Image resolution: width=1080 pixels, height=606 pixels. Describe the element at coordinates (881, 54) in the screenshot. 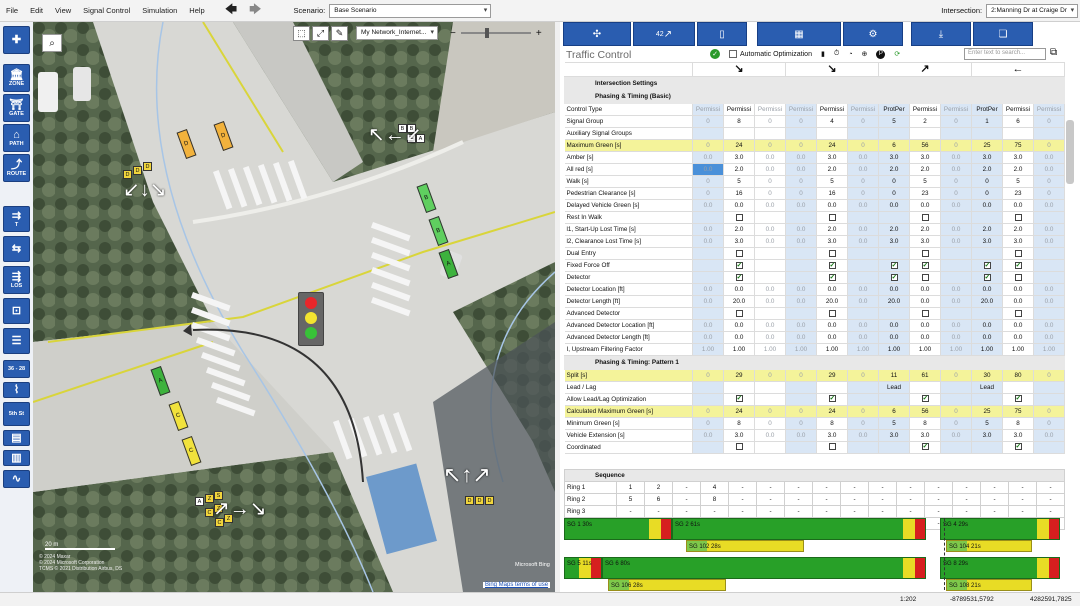

I see `p-icon: P` at that location.